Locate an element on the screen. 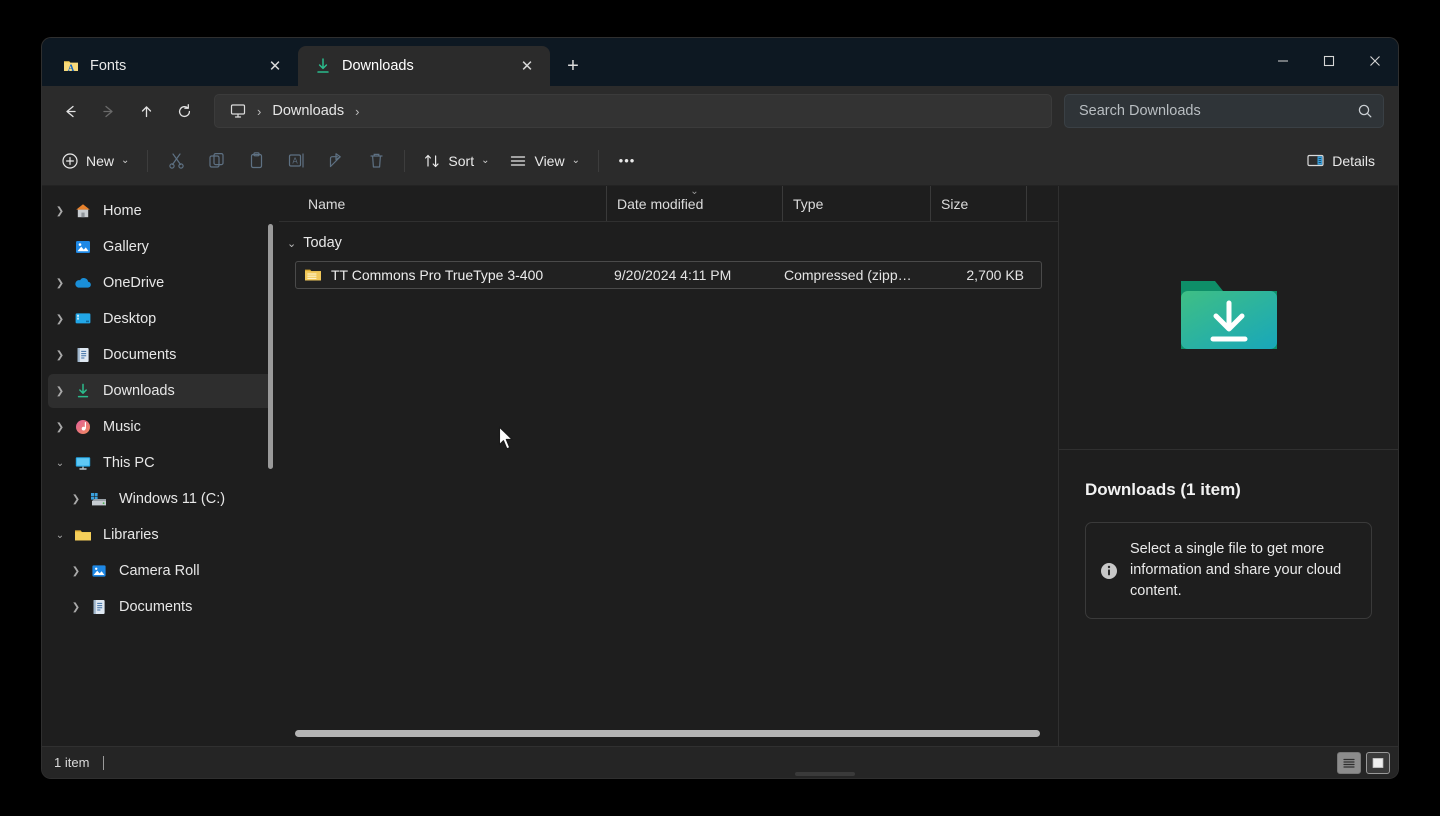 This screenshot has width=1440, height=816. sidebar-item-label: Documents is located at coordinates (156, 607).